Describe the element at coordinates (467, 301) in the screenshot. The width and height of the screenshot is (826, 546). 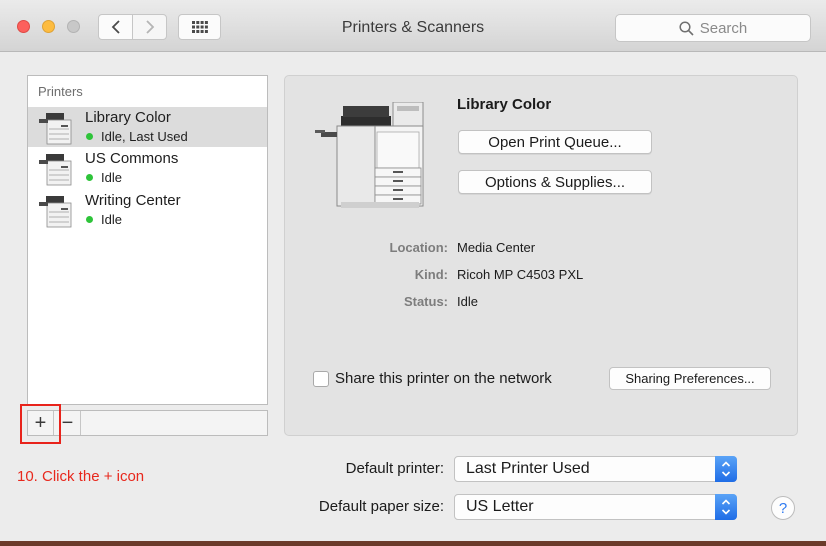
I see `status-value: Idle` at that location.